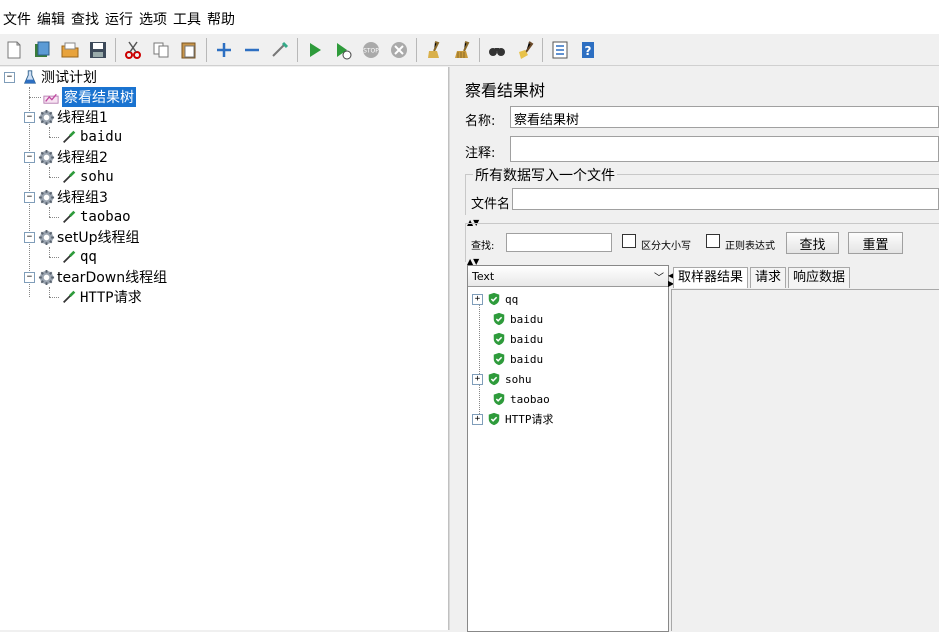  What do you see at coordinates (525, 50) in the screenshot?
I see `reset-search-icon` at bounding box center [525, 50].